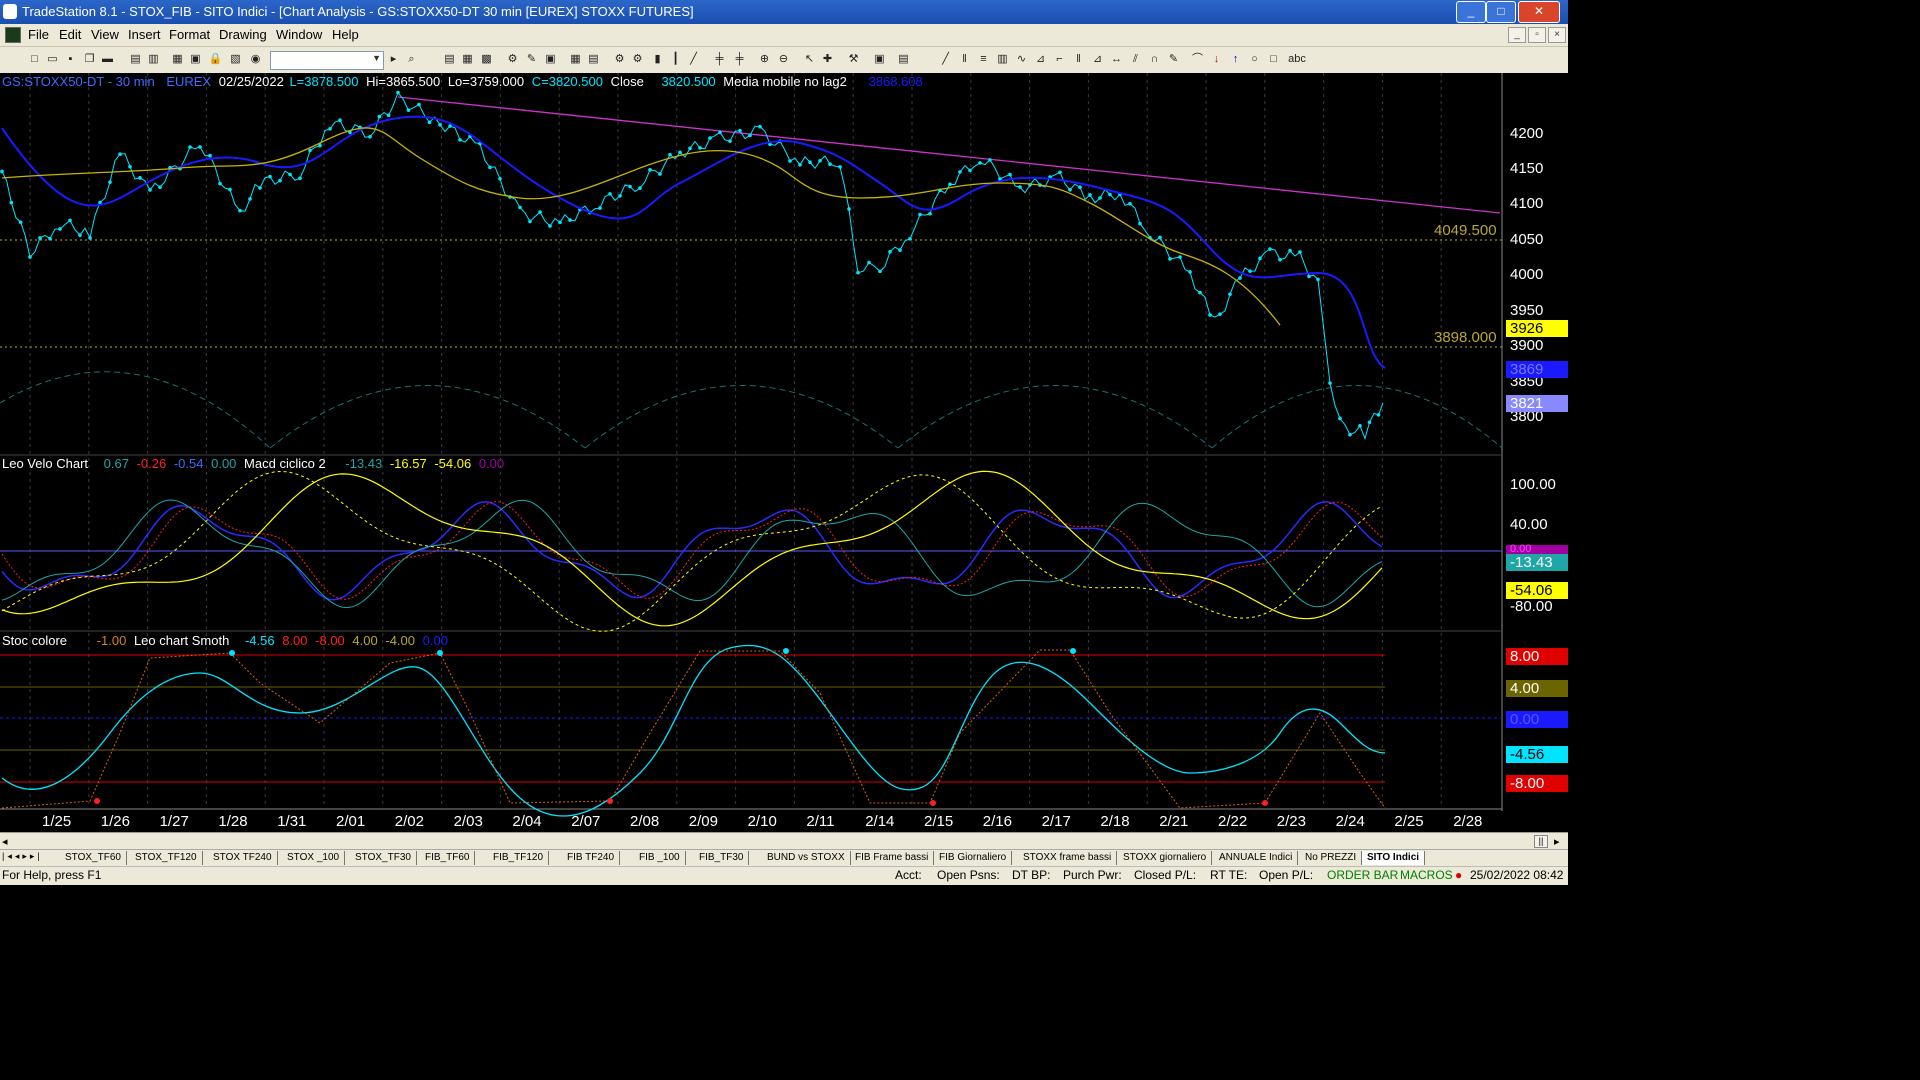 This screenshot has height=1080, width=1920. I want to click on crosshair-icon: ✚, so click(827, 59).